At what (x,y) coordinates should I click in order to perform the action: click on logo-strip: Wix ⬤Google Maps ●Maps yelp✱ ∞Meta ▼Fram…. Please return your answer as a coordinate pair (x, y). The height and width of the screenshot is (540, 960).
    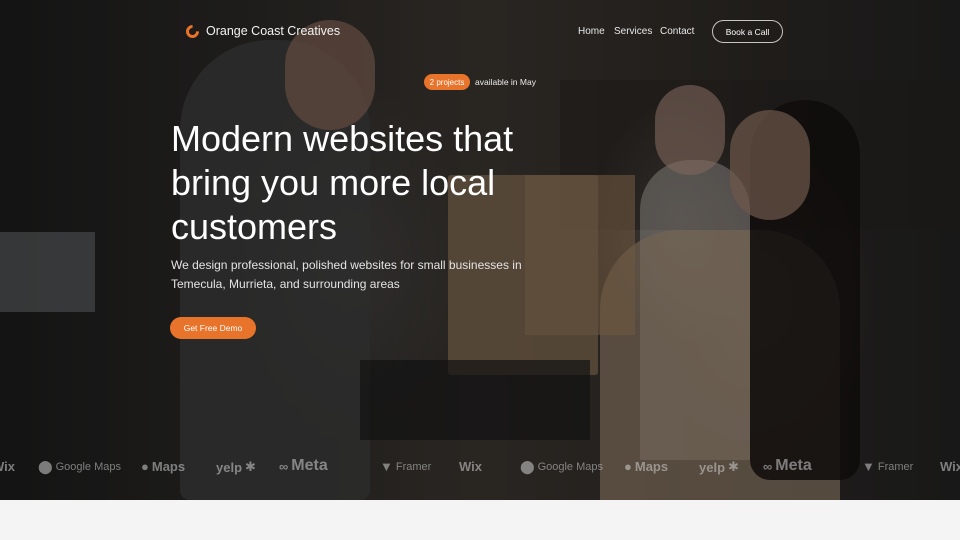
    Looking at the image, I should click on (480, 468).